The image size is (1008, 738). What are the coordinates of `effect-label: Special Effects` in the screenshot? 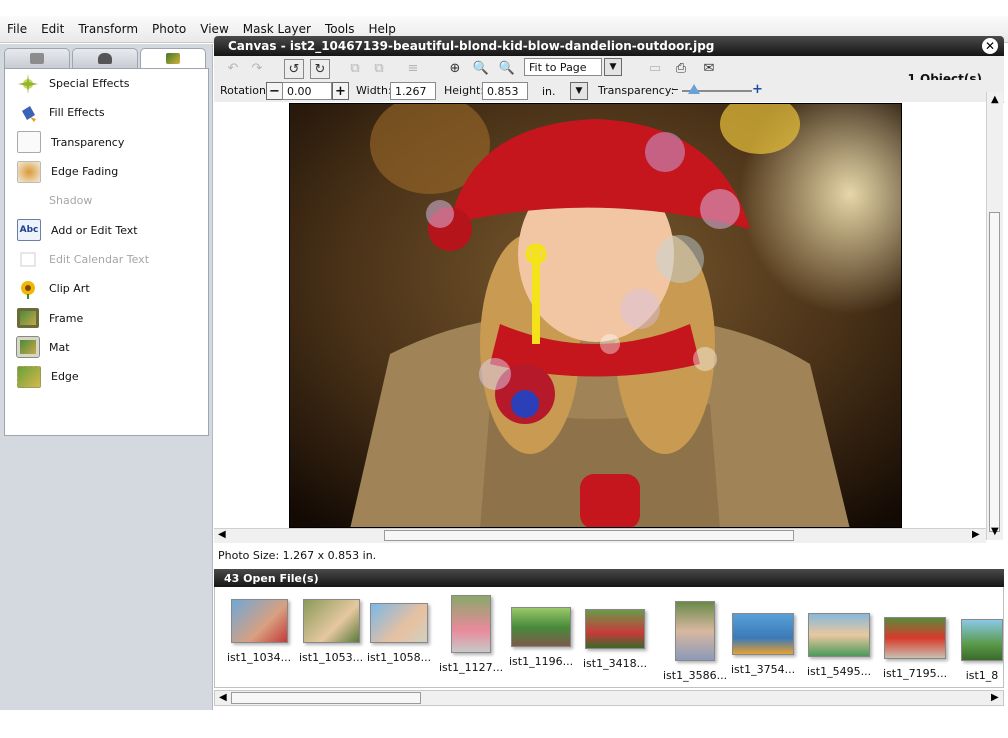 It's located at (89, 84).